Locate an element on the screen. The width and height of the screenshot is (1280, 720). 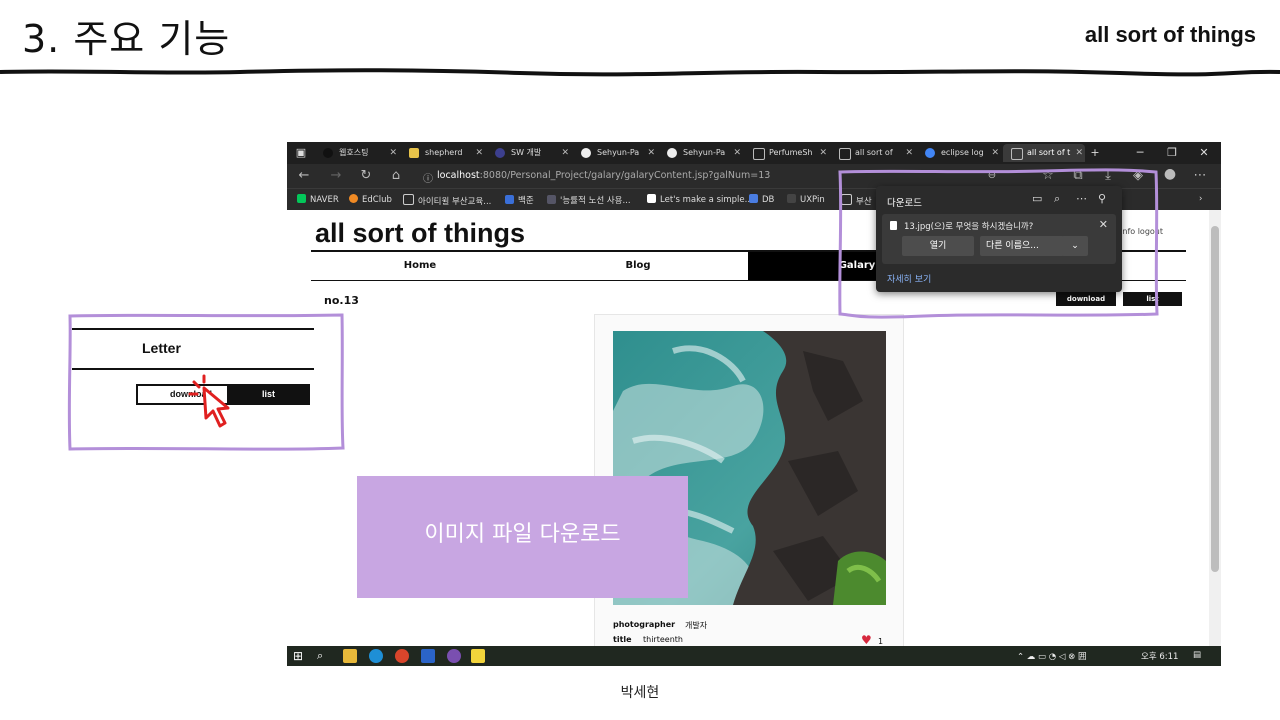
tab-5: Sehyun-Pa ✕ is located at coordinates (701, 153).